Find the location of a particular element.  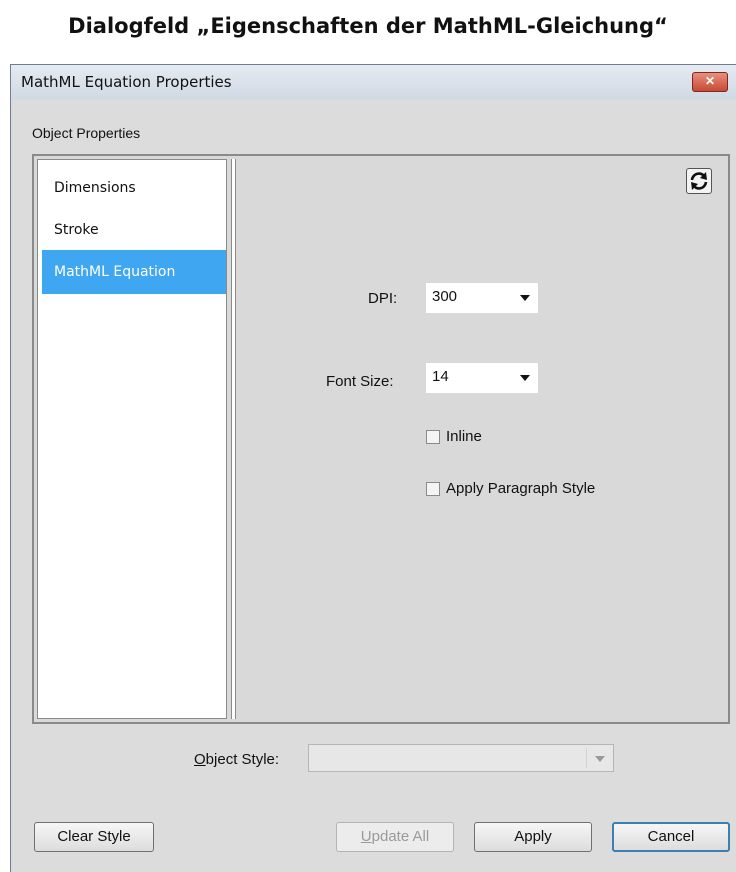

update-all-accelerator: U is located at coordinates (366, 836).